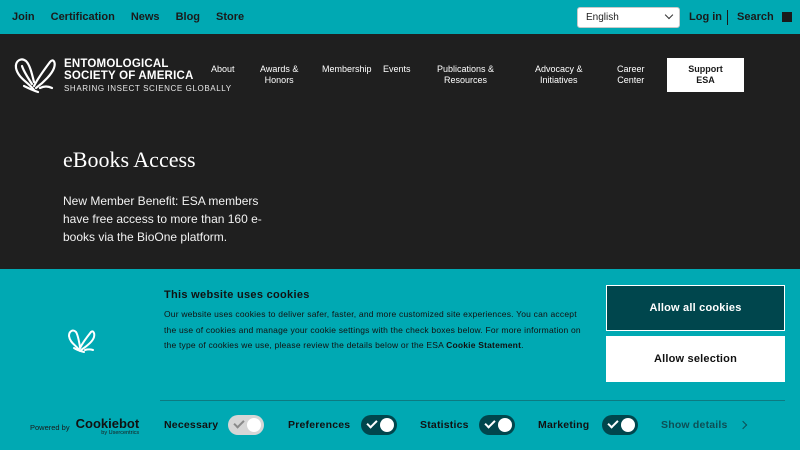 The image size is (800, 450). I want to click on login-link: Log in, so click(705, 17).